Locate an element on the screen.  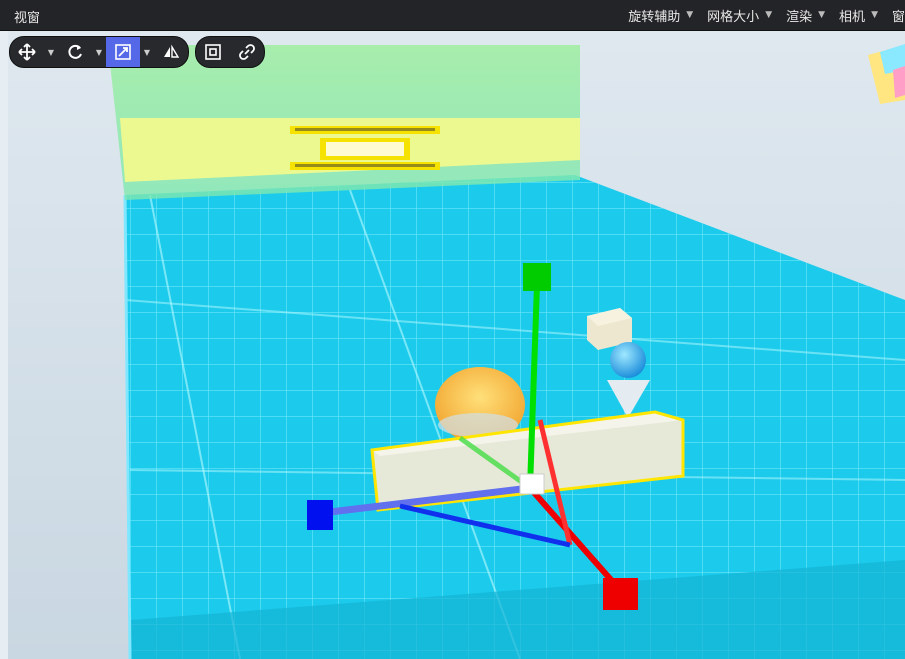
menu-label: 渲染 is located at coordinates (799, 17).